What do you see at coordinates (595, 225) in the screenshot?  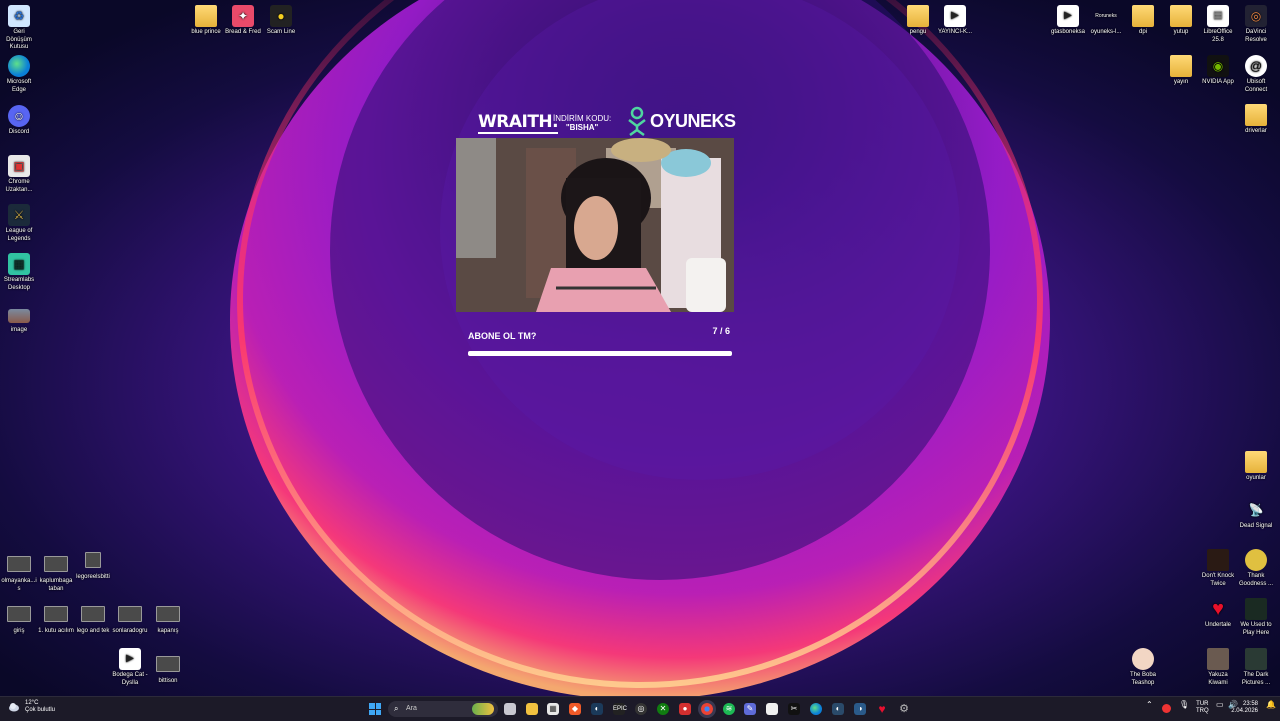 I see `webcam-image` at bounding box center [595, 225].